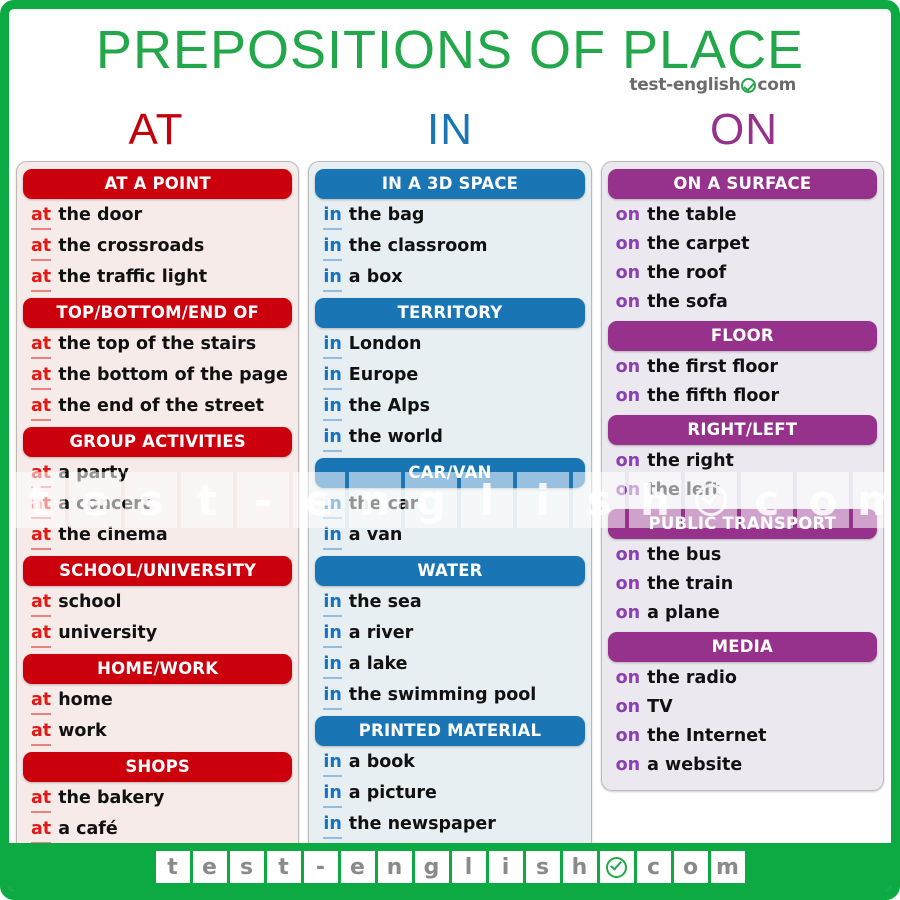 This screenshot has height=900, width=900. Describe the element at coordinates (690, 584) in the screenshot. I see `example-phrase: the train` at that location.